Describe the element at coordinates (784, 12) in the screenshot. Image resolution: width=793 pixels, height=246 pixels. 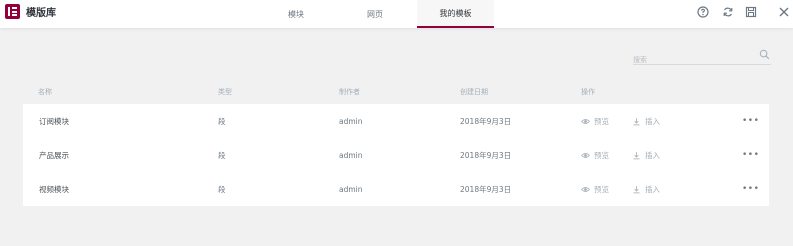
I see `close-icon` at that location.